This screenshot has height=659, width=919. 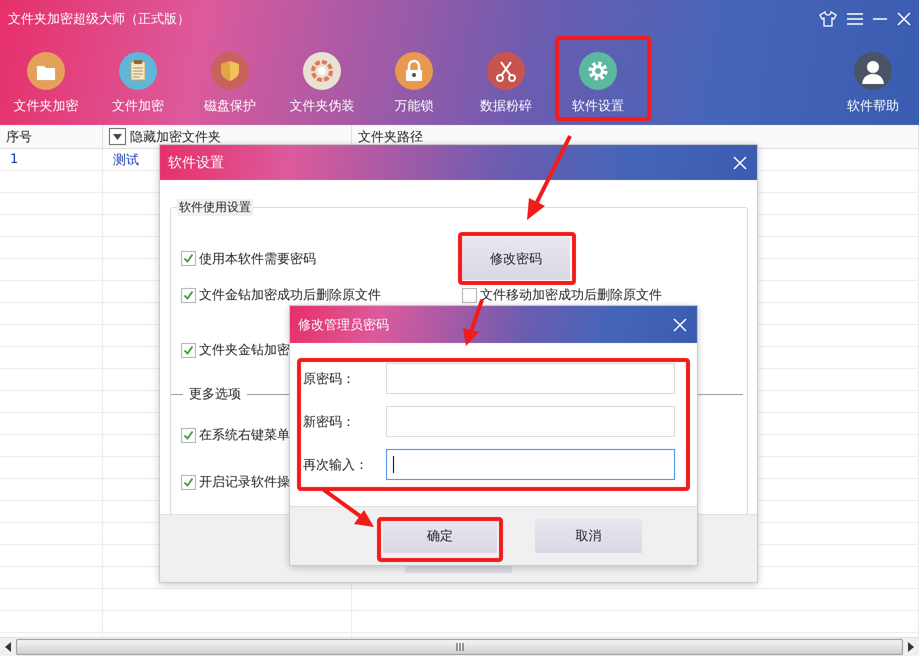 What do you see at coordinates (14, 159) in the screenshot?
I see `table-cell: 1` at bounding box center [14, 159].